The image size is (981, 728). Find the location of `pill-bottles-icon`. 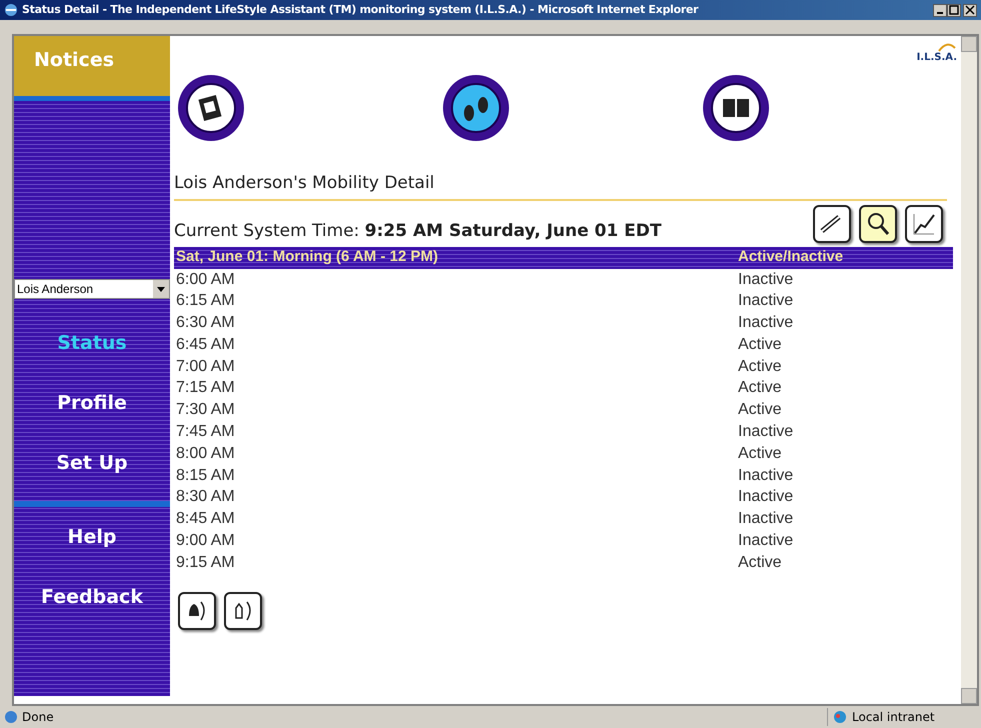

pill-bottles-icon is located at coordinates (736, 108).